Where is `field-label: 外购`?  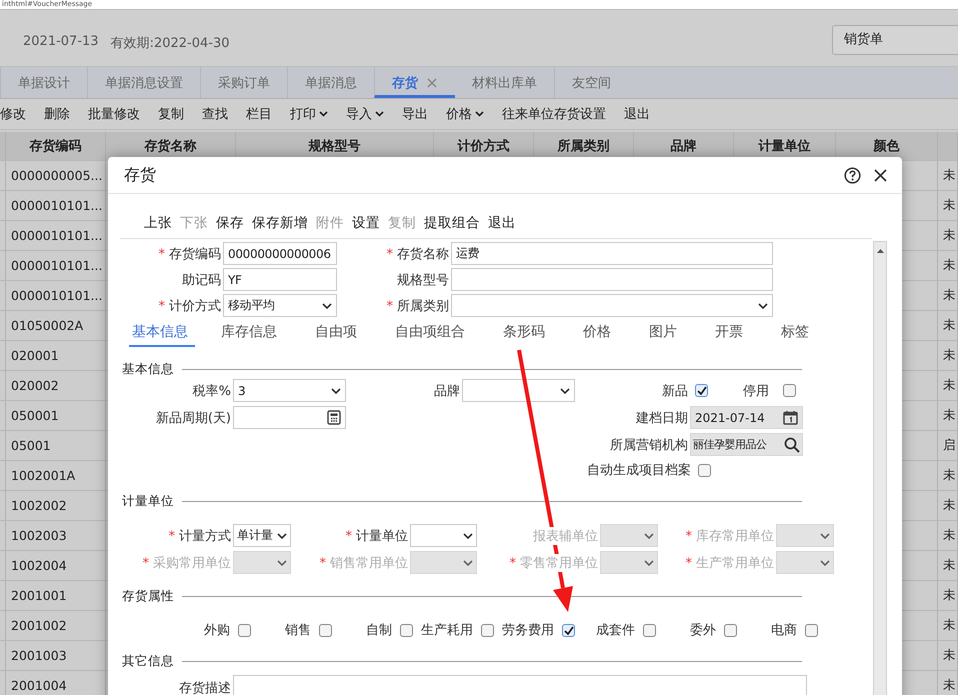
field-label: 外购 is located at coordinates (217, 630).